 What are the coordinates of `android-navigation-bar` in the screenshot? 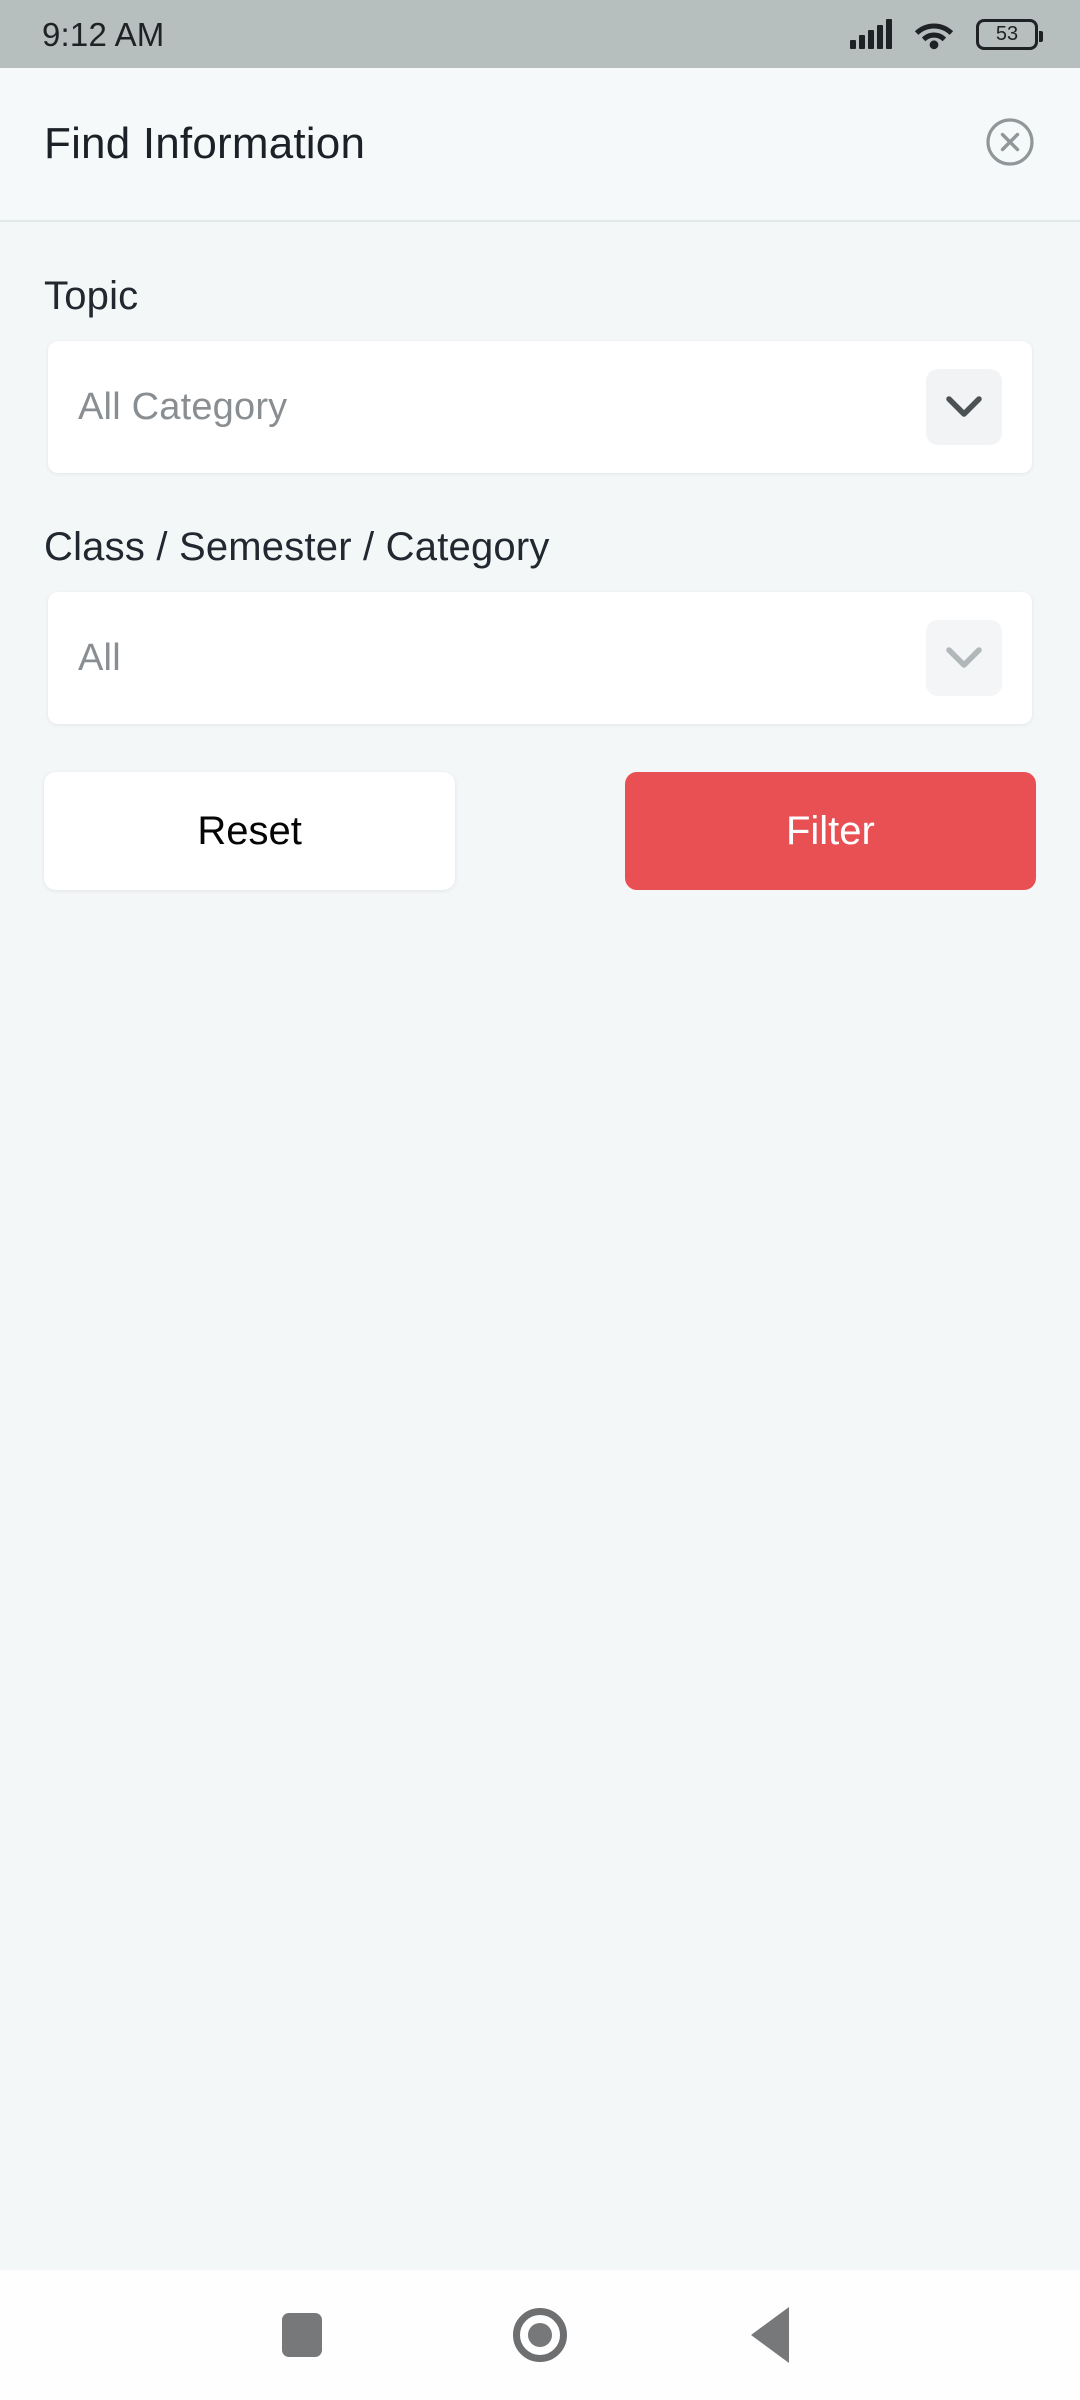 It's located at (540, 2335).